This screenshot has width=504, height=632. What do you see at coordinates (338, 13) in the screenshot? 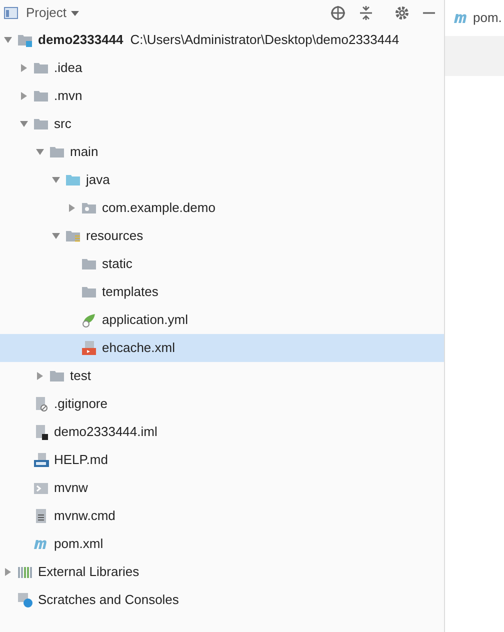
I see `locate-icon` at bounding box center [338, 13].